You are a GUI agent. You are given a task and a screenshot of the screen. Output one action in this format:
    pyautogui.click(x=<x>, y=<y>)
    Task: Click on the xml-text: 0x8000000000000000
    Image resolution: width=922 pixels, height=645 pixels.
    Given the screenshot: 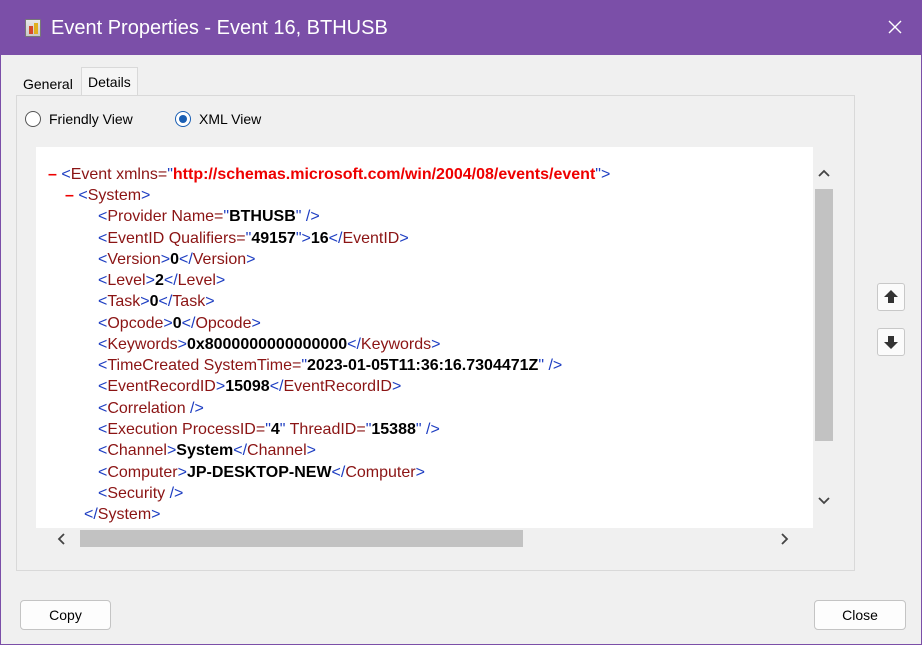 What is the action you would take?
    pyautogui.click(x=267, y=344)
    